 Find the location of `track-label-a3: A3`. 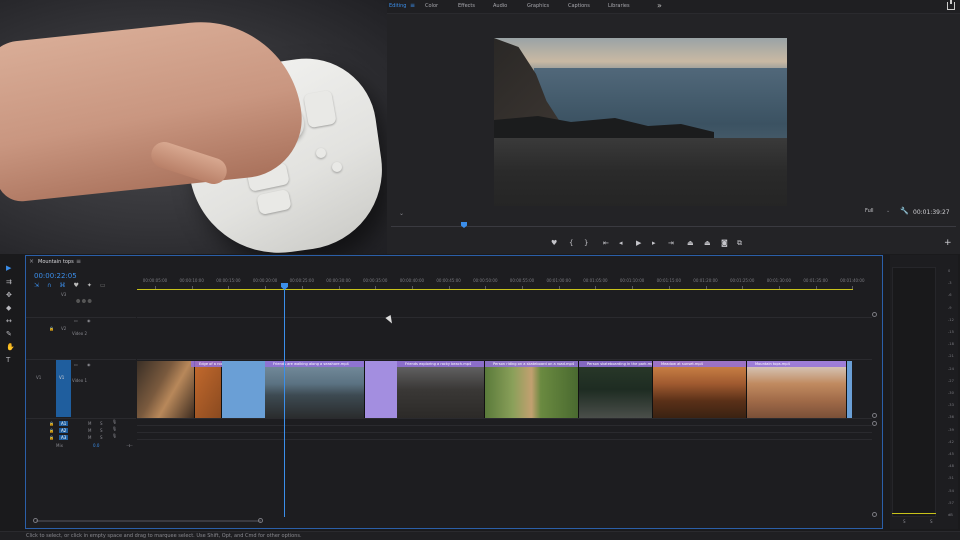

track-label-a3: A3 is located at coordinates (64, 437).